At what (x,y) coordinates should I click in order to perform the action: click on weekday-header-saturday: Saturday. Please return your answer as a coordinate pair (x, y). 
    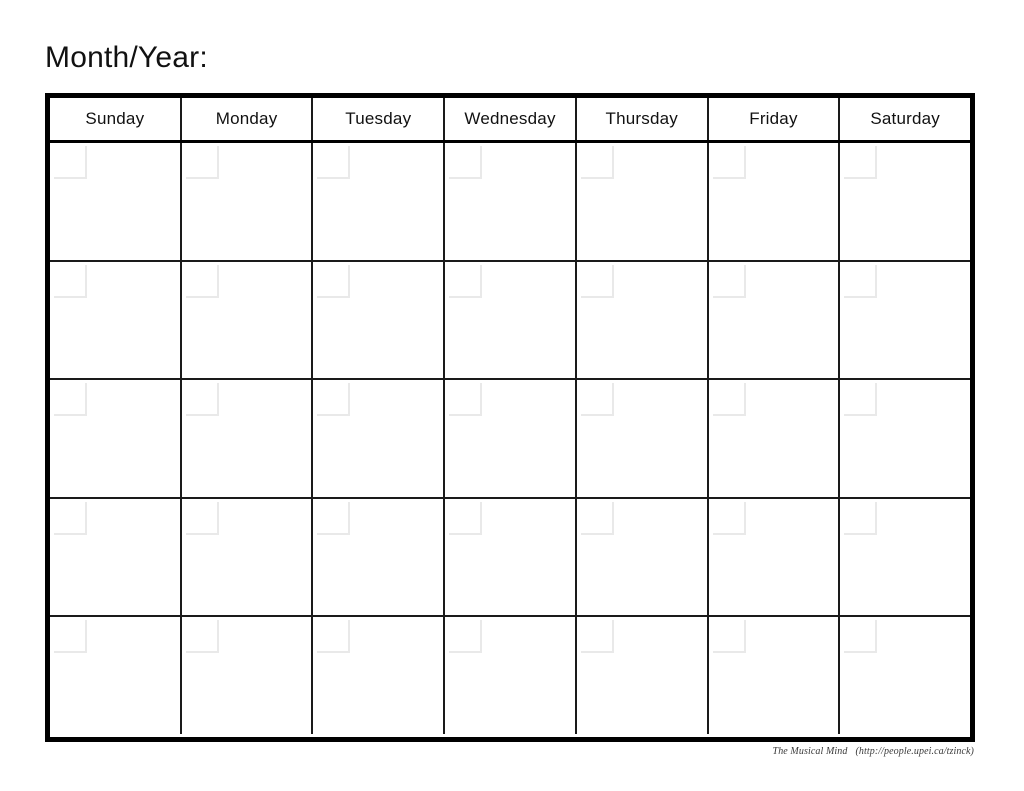
    Looking at the image, I should click on (905, 119).